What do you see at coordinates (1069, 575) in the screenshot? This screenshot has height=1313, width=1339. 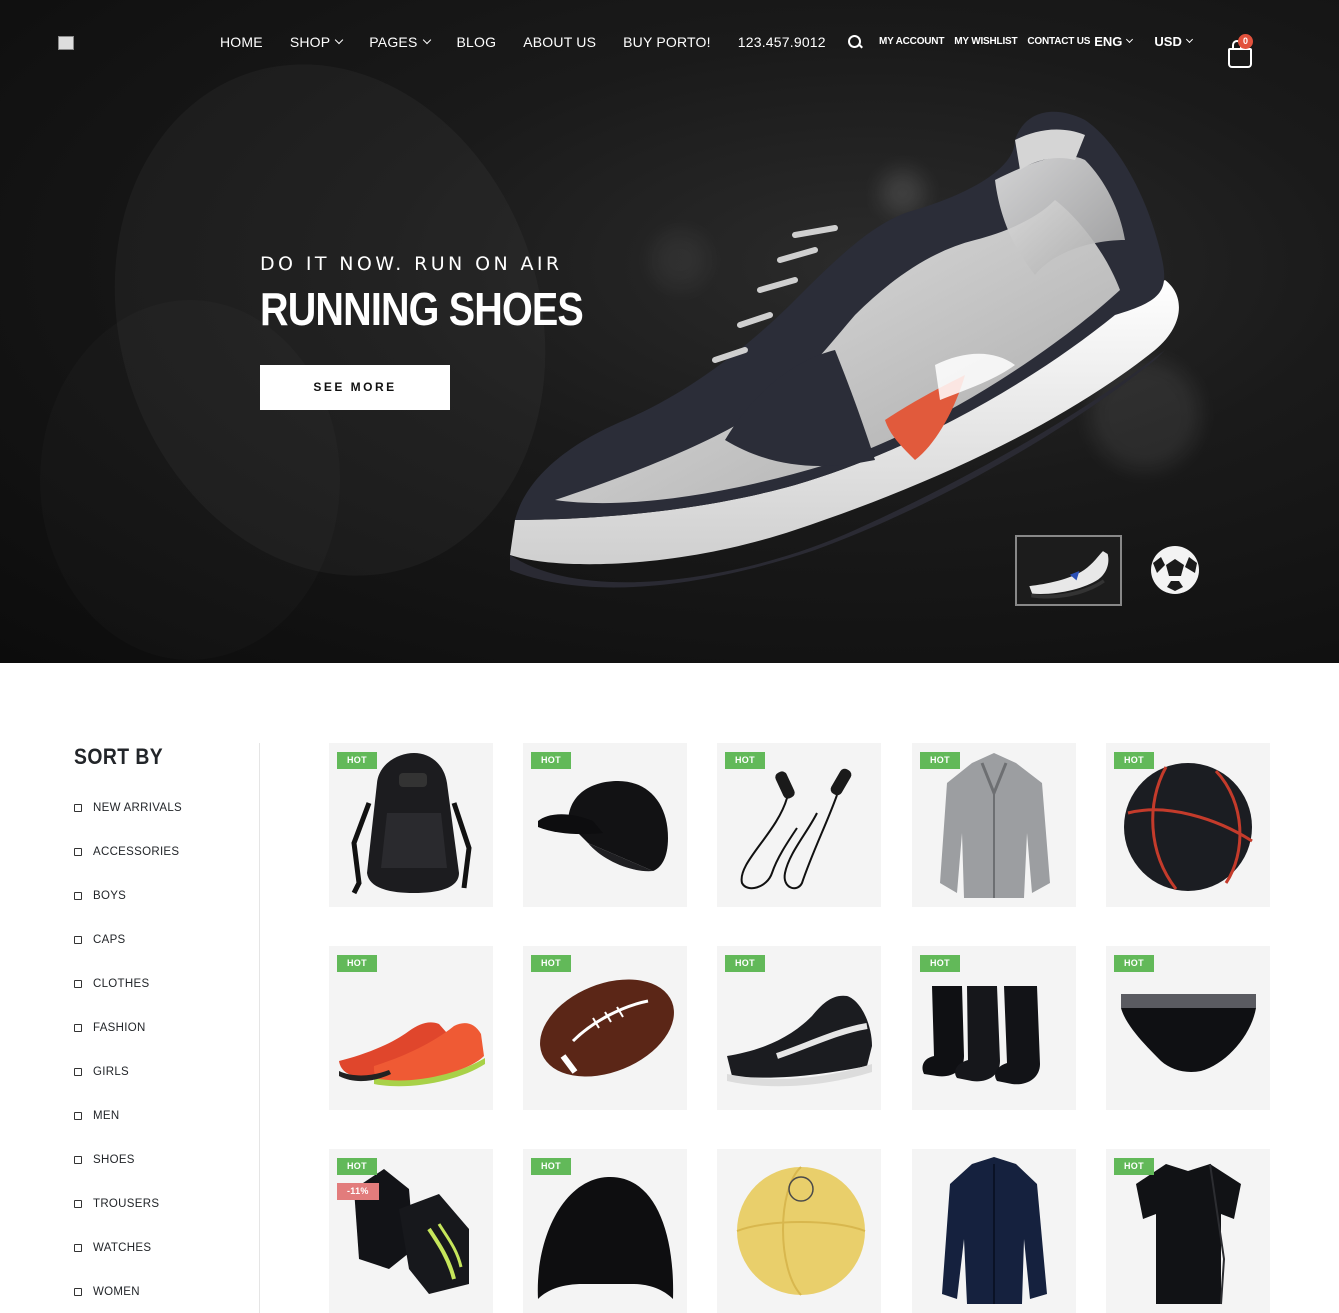 I see `running-shoe-thumb-icon` at bounding box center [1069, 575].